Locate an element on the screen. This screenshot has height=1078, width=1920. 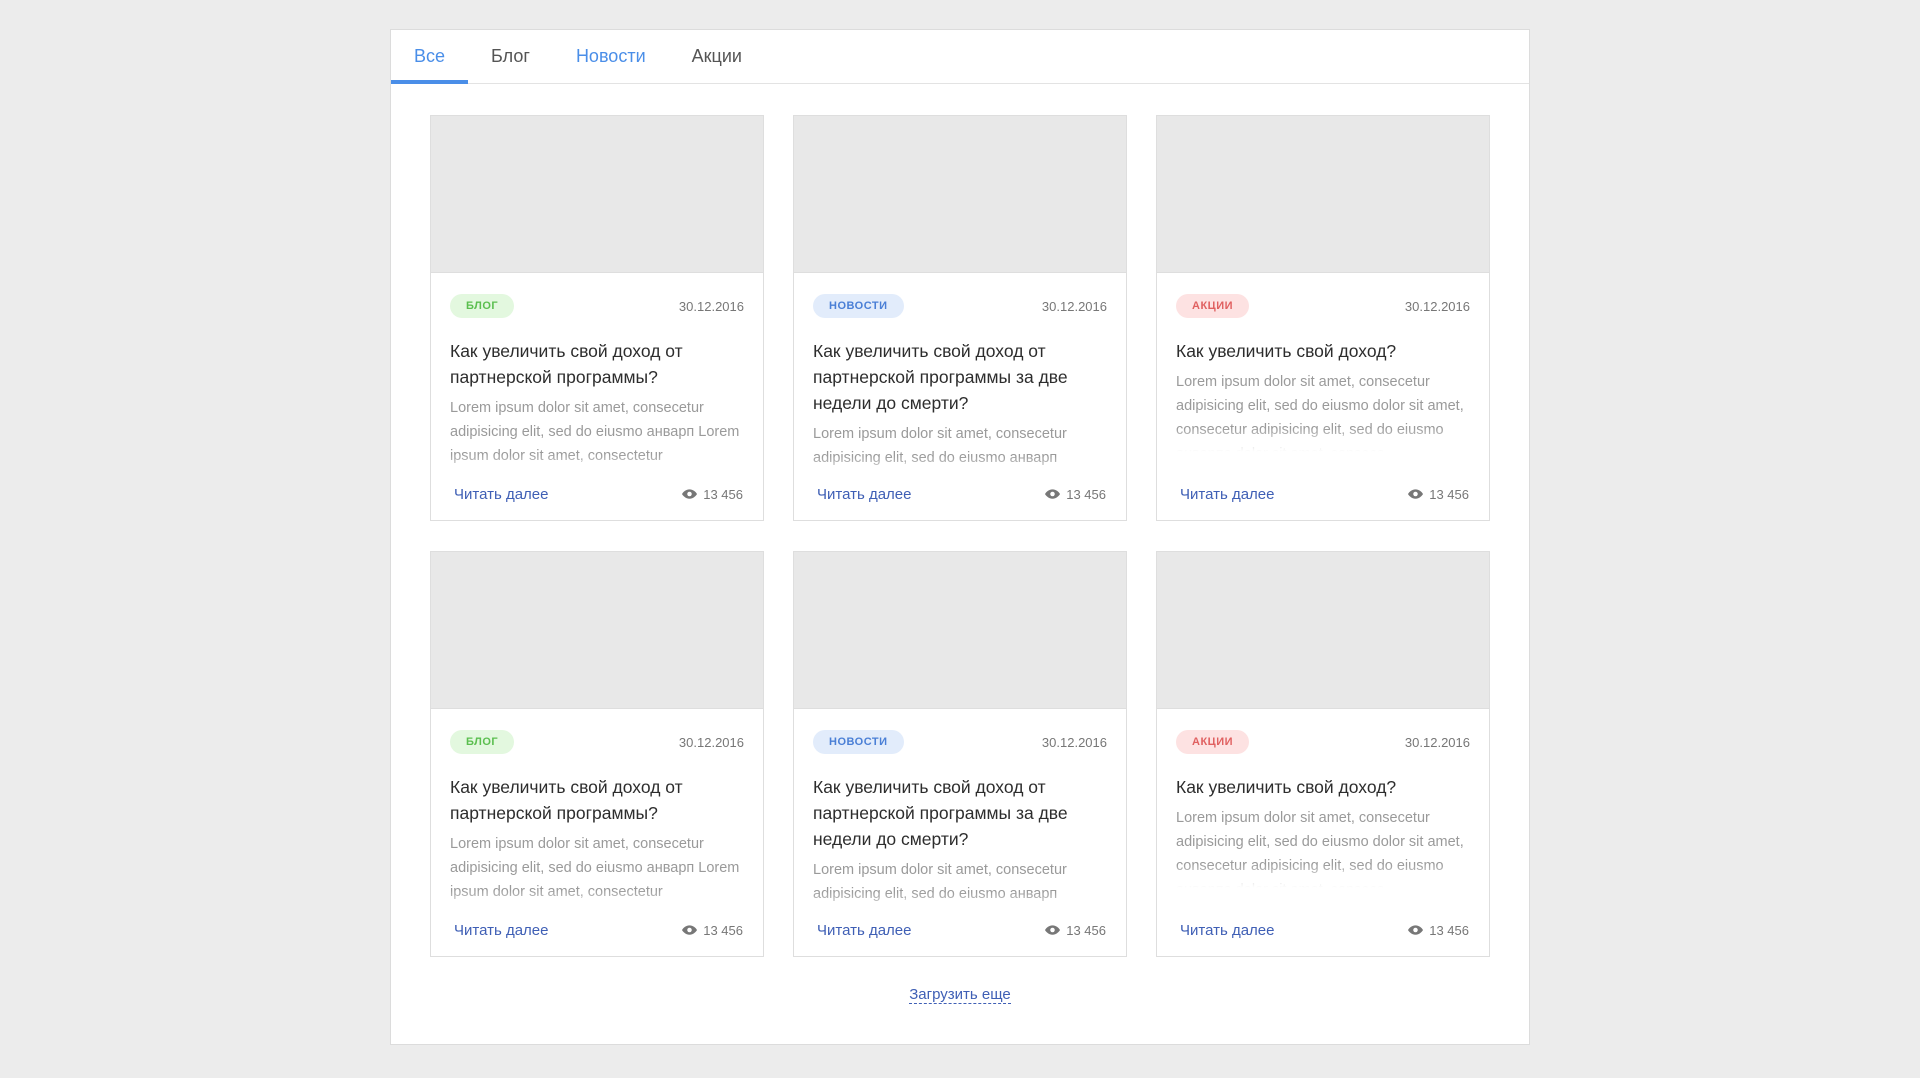
tab-news: Новости is located at coordinates (611, 56).